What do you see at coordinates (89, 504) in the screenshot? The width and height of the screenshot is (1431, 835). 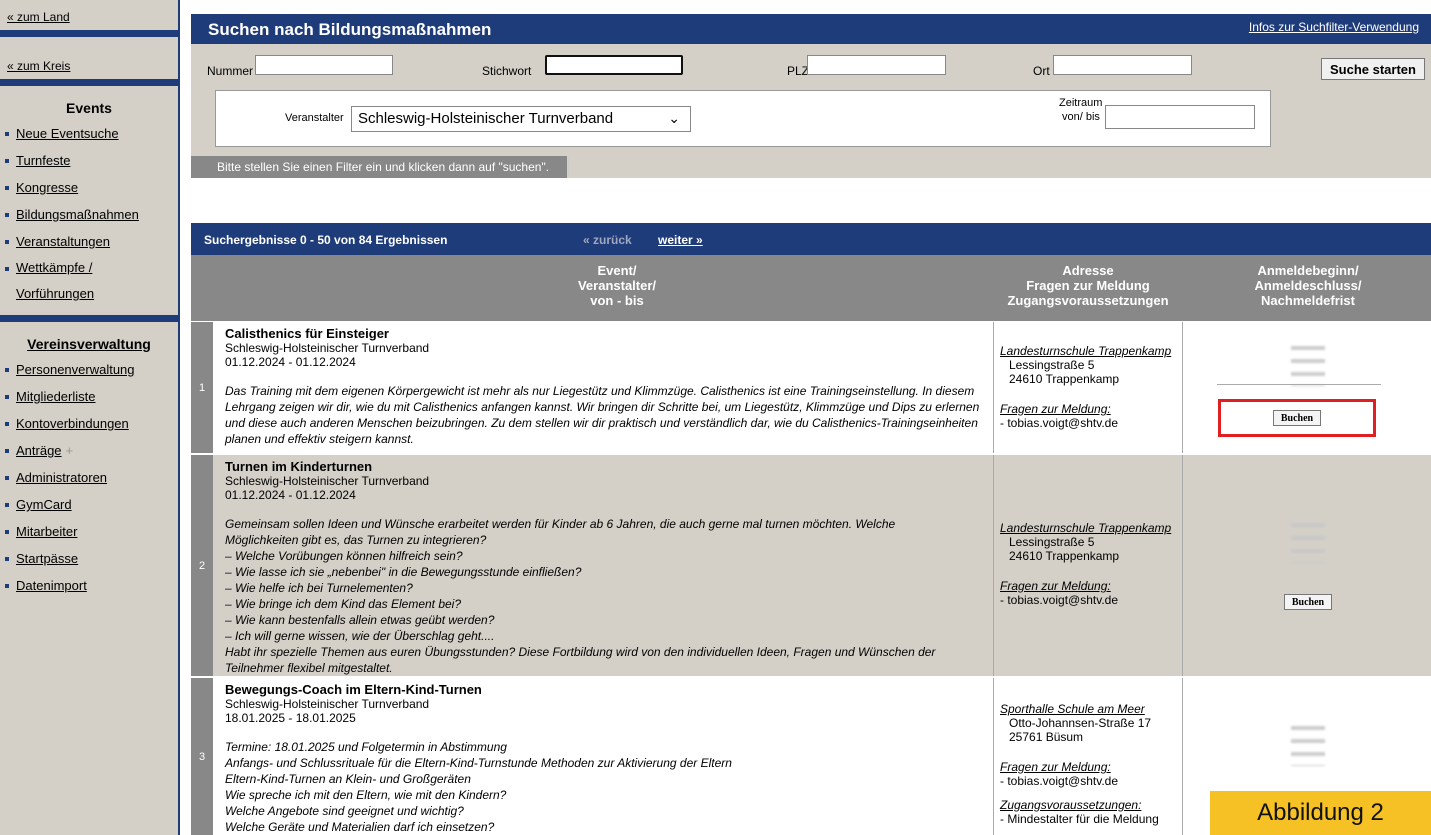 I see `sidebar-item-gymcard: GymCard` at bounding box center [89, 504].